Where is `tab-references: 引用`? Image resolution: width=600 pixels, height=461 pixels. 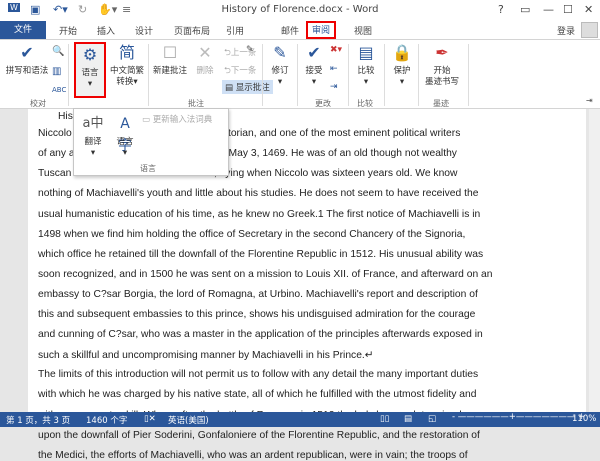
tab-references: 引用 is located at coordinates (235, 30).